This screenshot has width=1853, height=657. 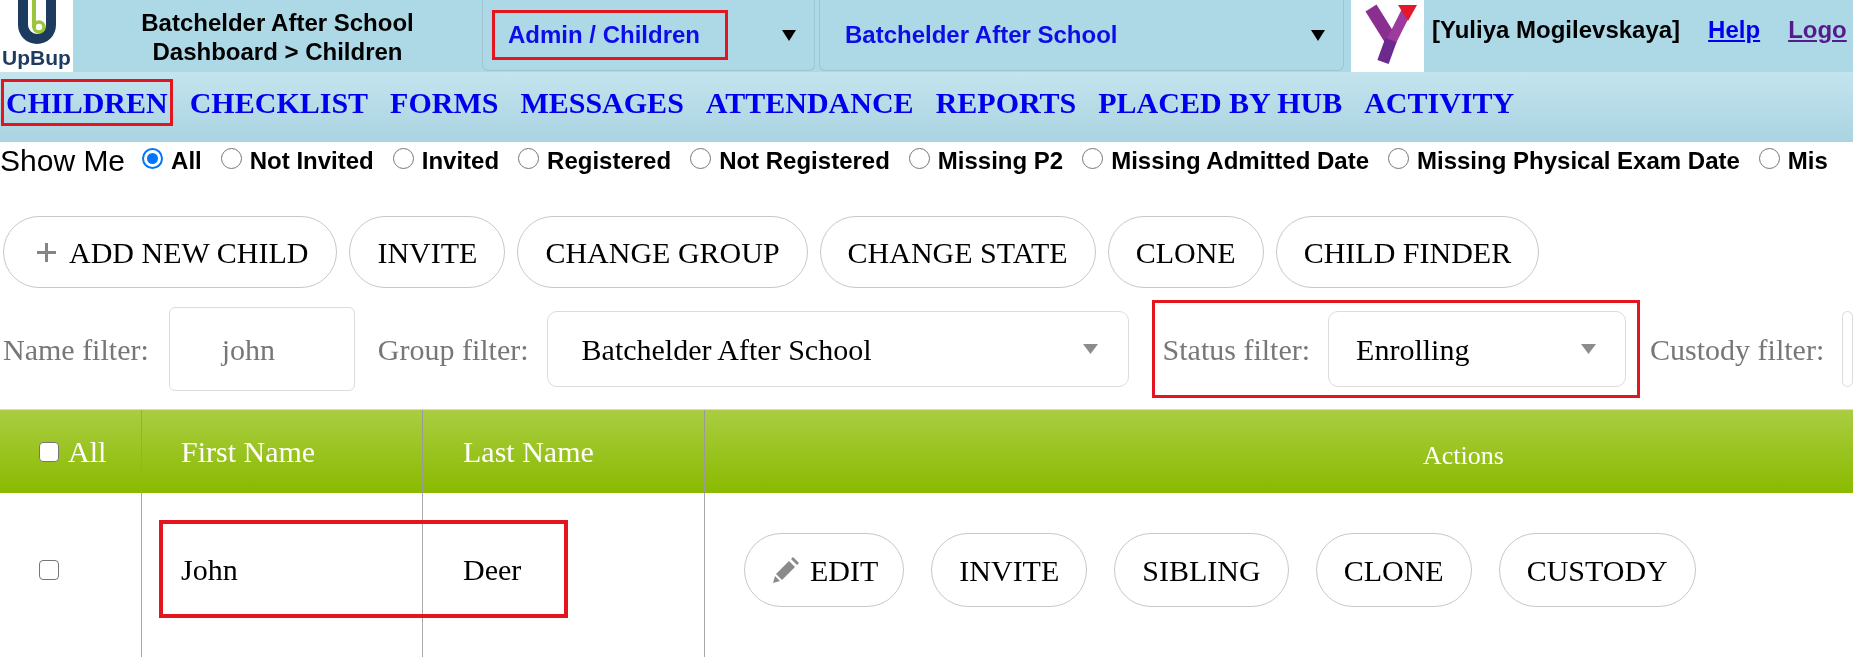 What do you see at coordinates (1201, 570) in the screenshot?
I see `action-button: SIBLING` at bounding box center [1201, 570].